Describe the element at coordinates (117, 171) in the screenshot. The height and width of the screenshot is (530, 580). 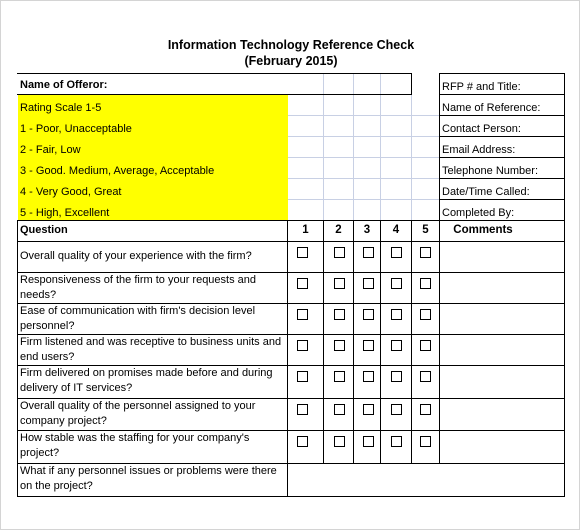
I see `rating-scale-item: 3 - Good. Medium, Average, Acceptable` at that location.